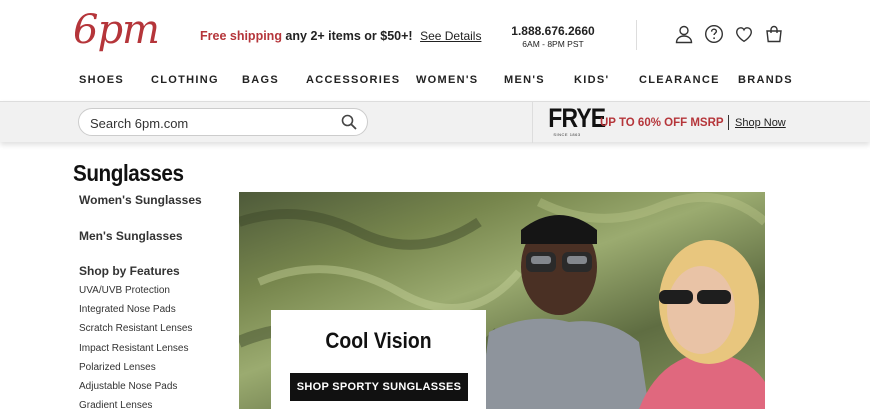  What do you see at coordinates (450, 36) in the screenshot?
I see `see-details-link: See Details` at bounding box center [450, 36].